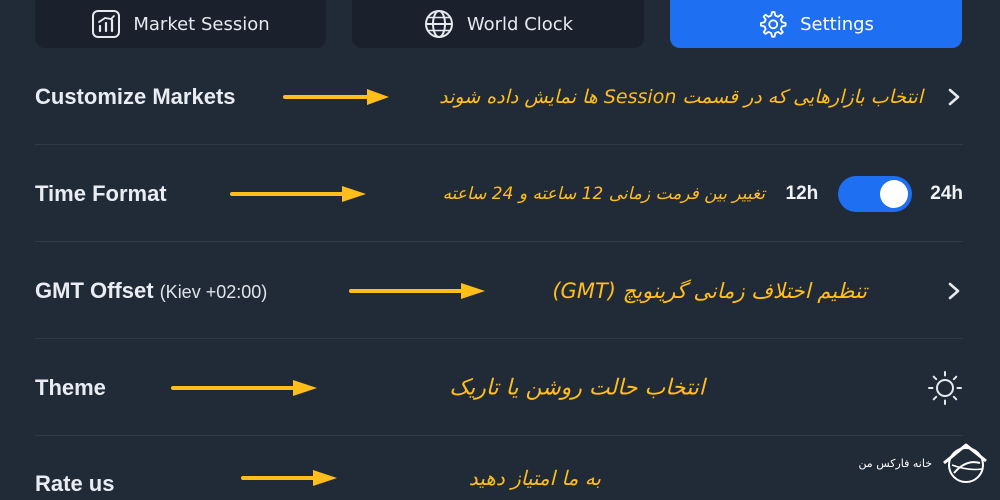 Image resolution: width=1000 pixels, height=500 pixels. I want to click on option-12h-label: 12h, so click(802, 193).